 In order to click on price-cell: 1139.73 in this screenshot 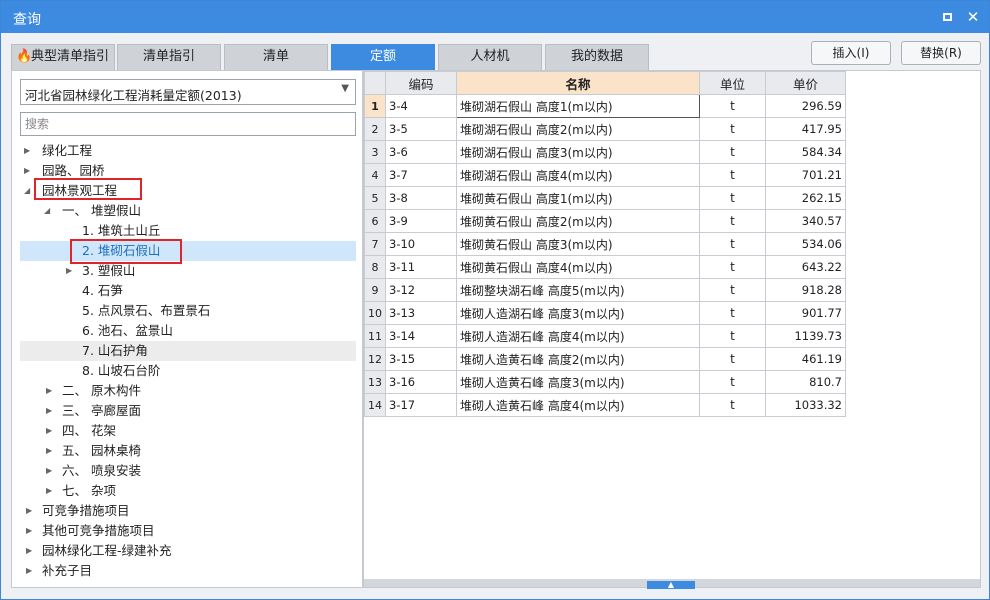, I will do `click(805, 336)`.